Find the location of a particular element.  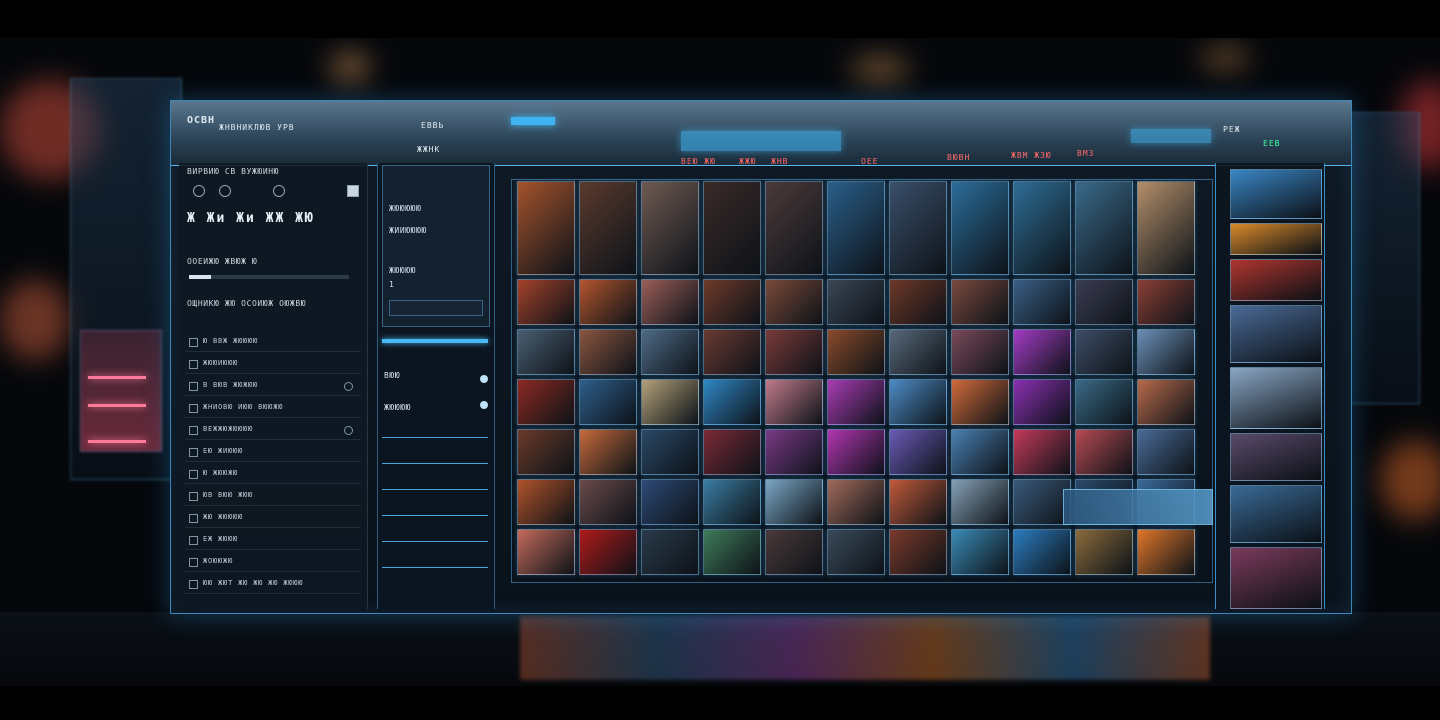

tab-secondary: ЖЖНК is located at coordinates (428, 149).